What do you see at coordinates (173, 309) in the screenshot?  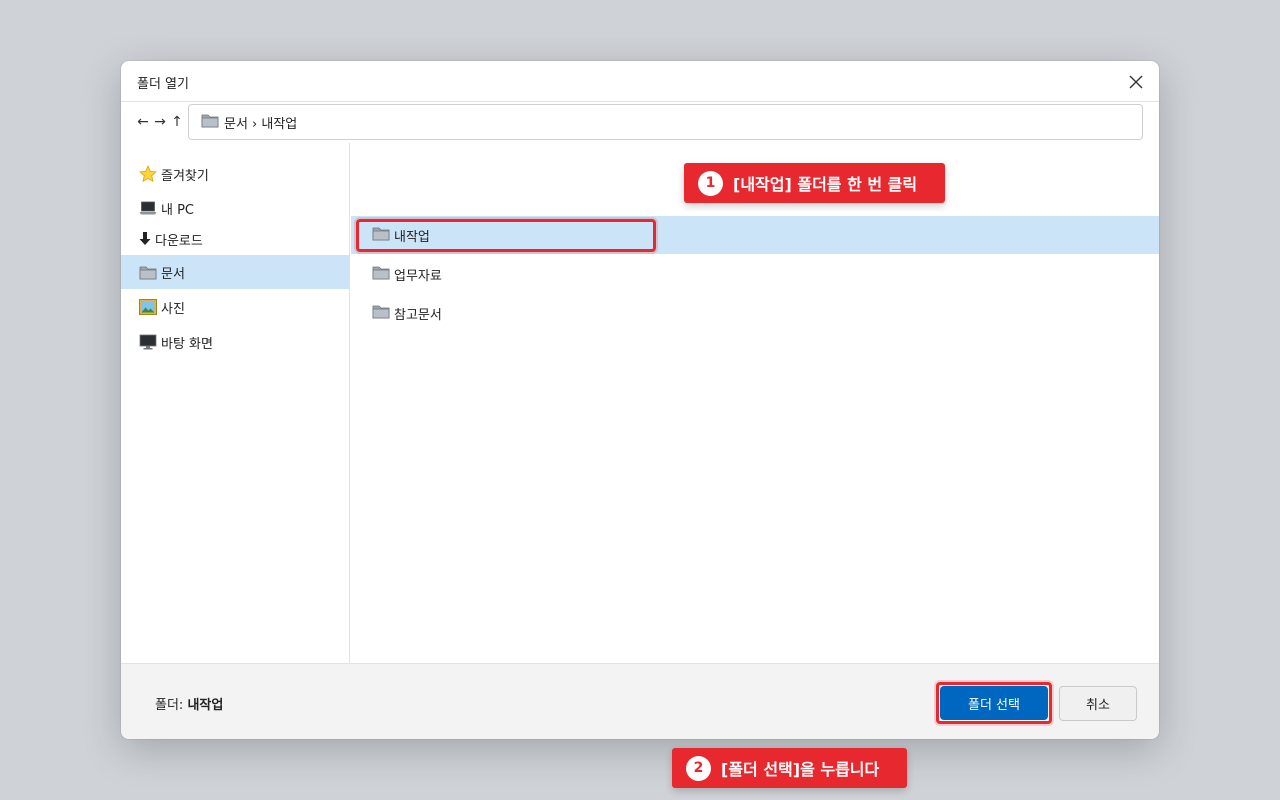 I see `sidebar-item-label: 사진` at bounding box center [173, 309].